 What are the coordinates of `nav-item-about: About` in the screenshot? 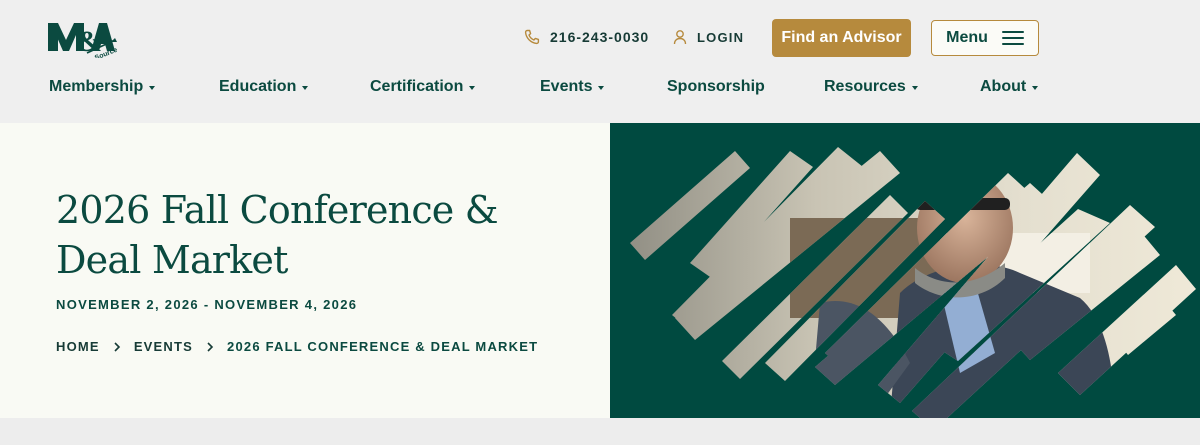 It's located at (1009, 87).